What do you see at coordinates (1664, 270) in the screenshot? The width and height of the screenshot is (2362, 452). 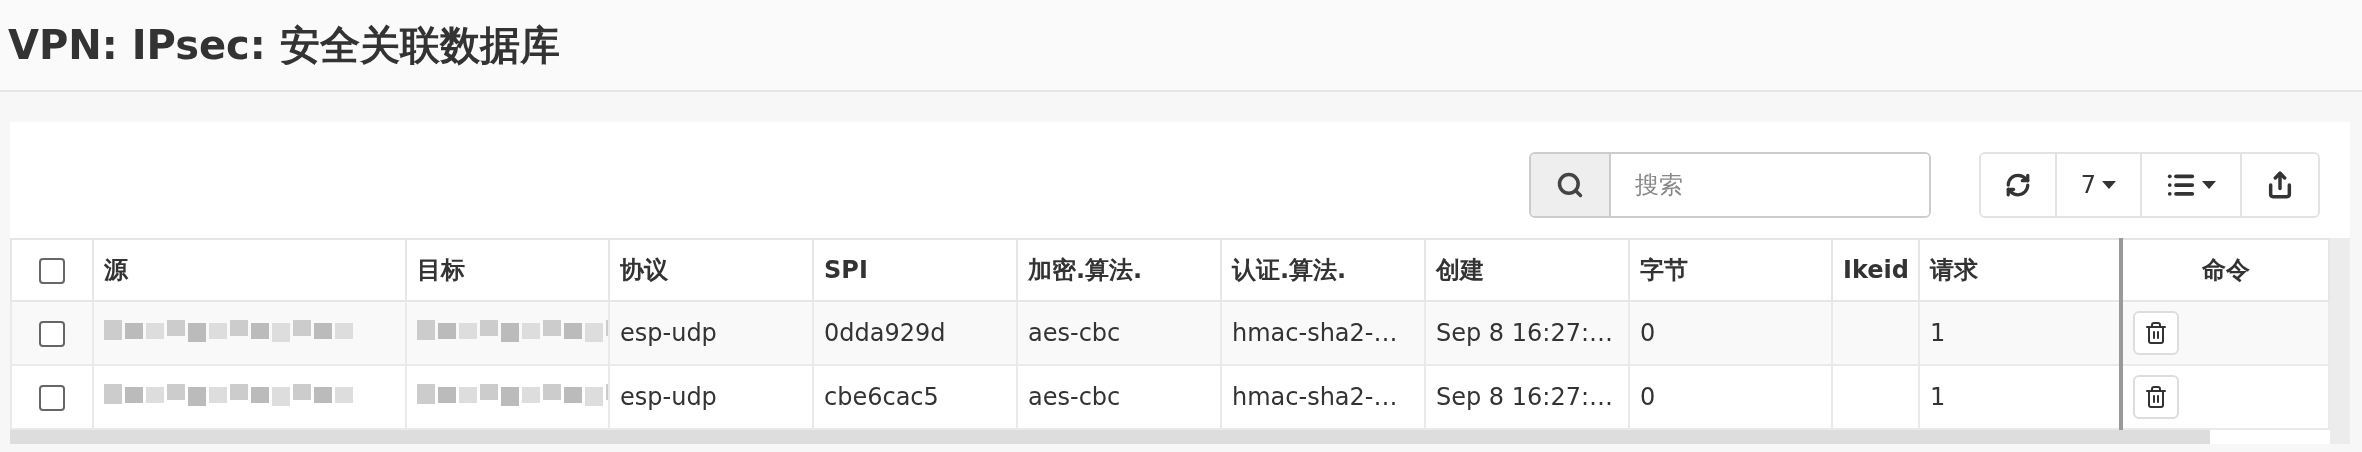 I see `column-header: 字节` at bounding box center [1664, 270].